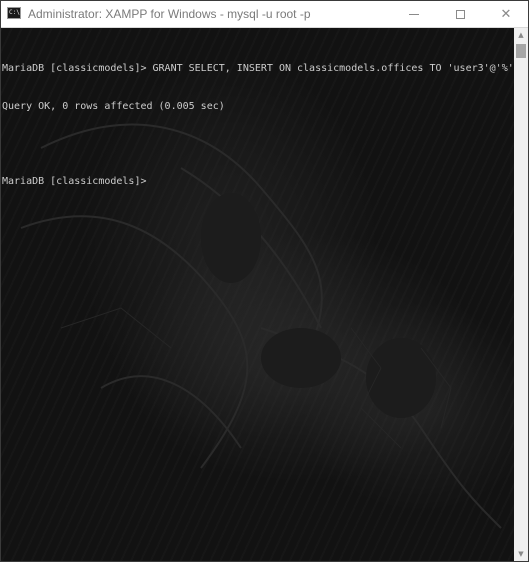  I want to click on console-prompt-line: MariaDB [classicmodels]>, so click(258, 182).